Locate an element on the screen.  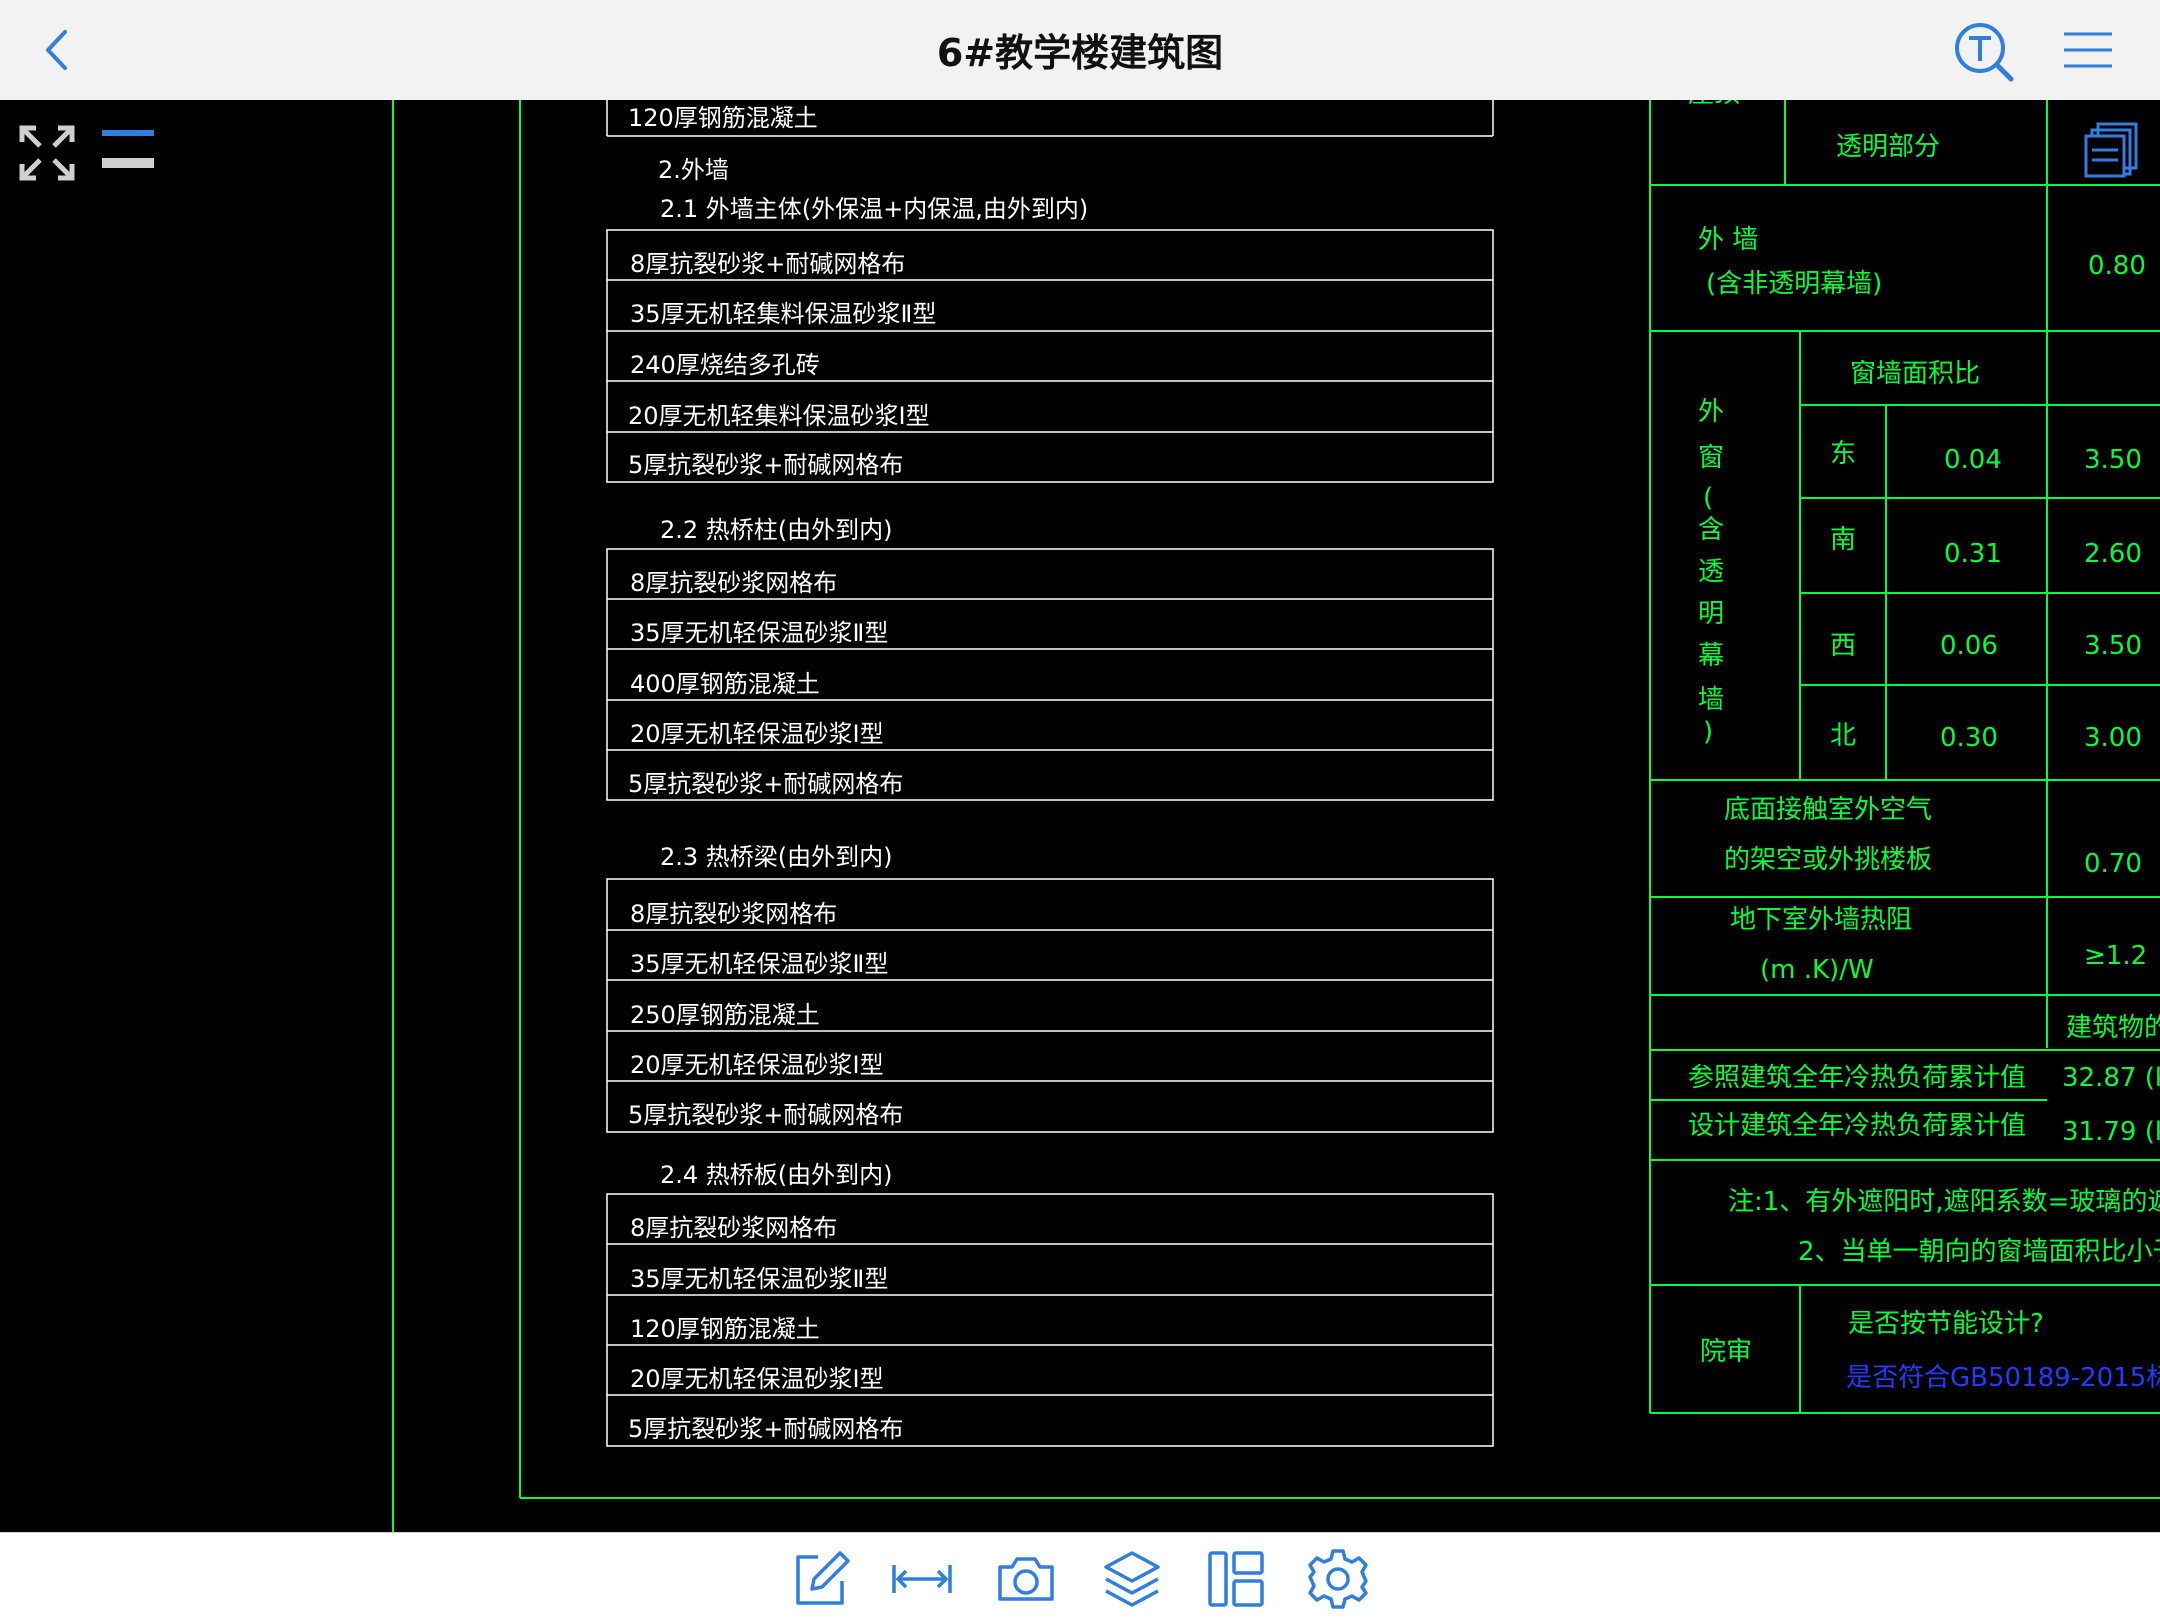
fit-screen-icon is located at coordinates (47, 153).